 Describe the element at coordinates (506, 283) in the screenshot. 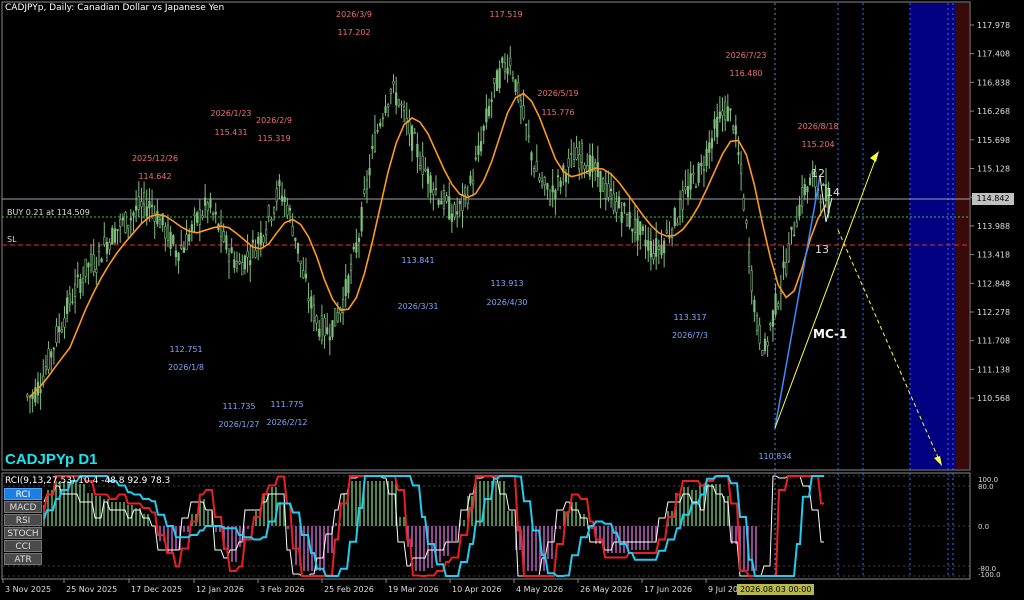

I see `low-label-price: 113.913` at that location.